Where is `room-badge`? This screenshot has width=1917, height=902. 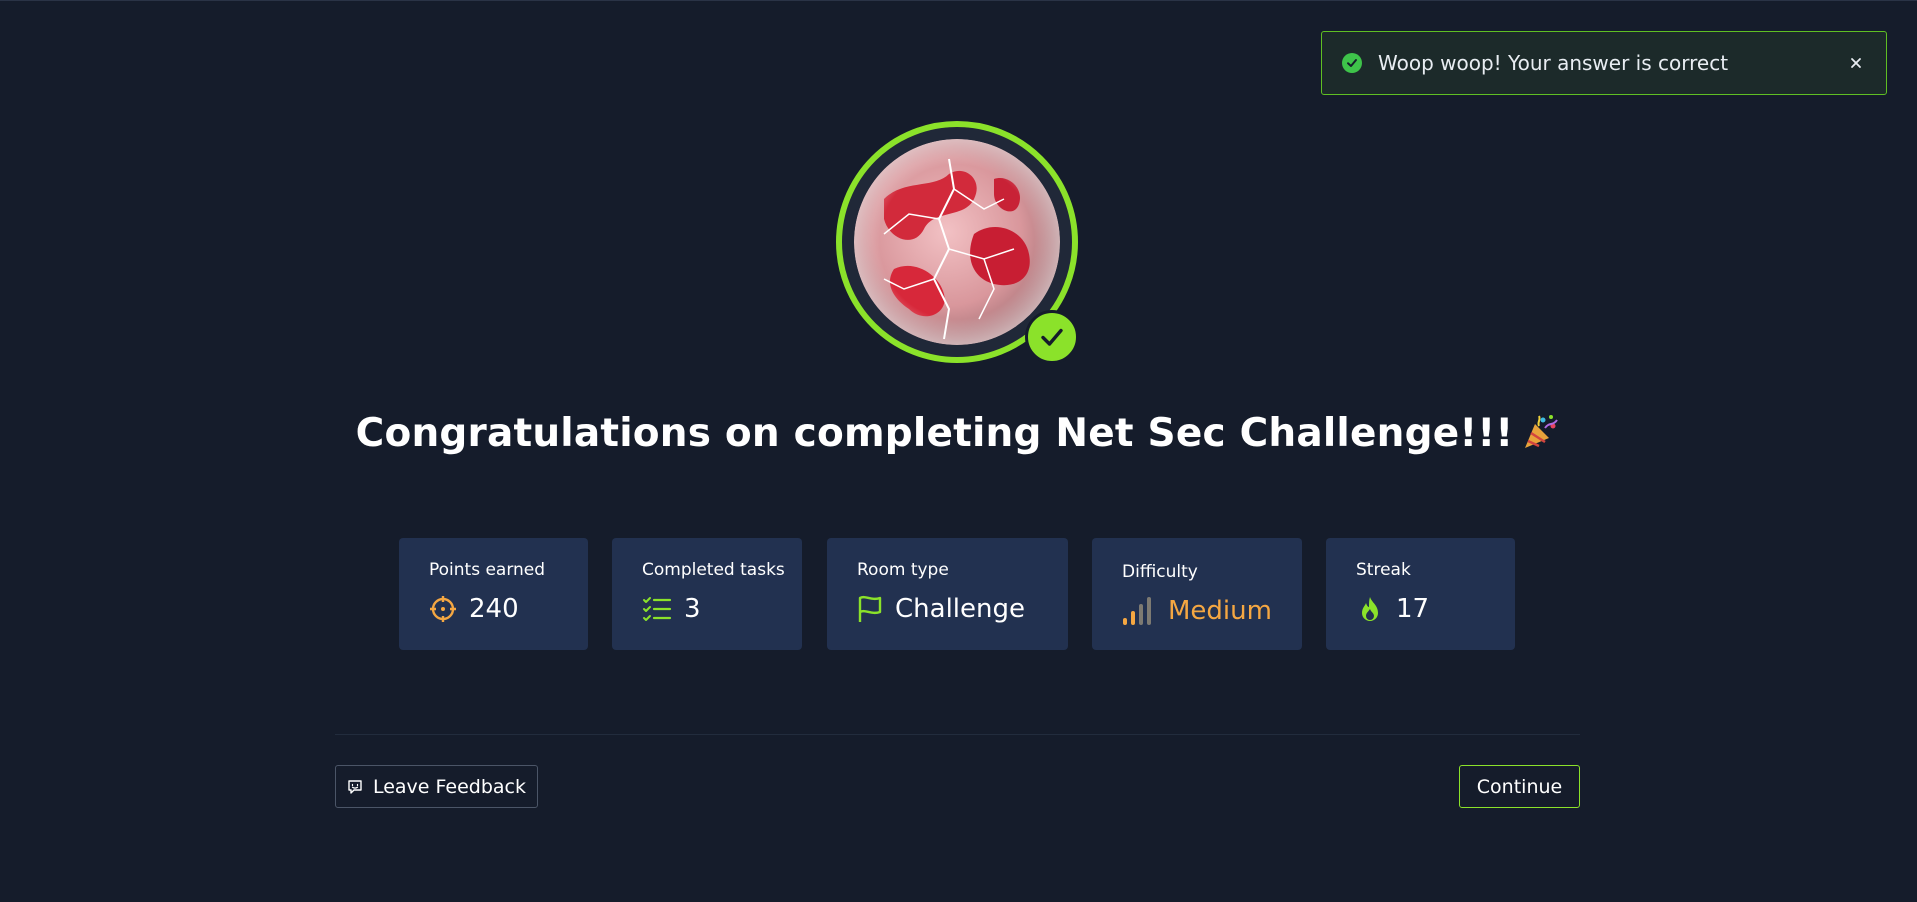
room-badge is located at coordinates (957, 242).